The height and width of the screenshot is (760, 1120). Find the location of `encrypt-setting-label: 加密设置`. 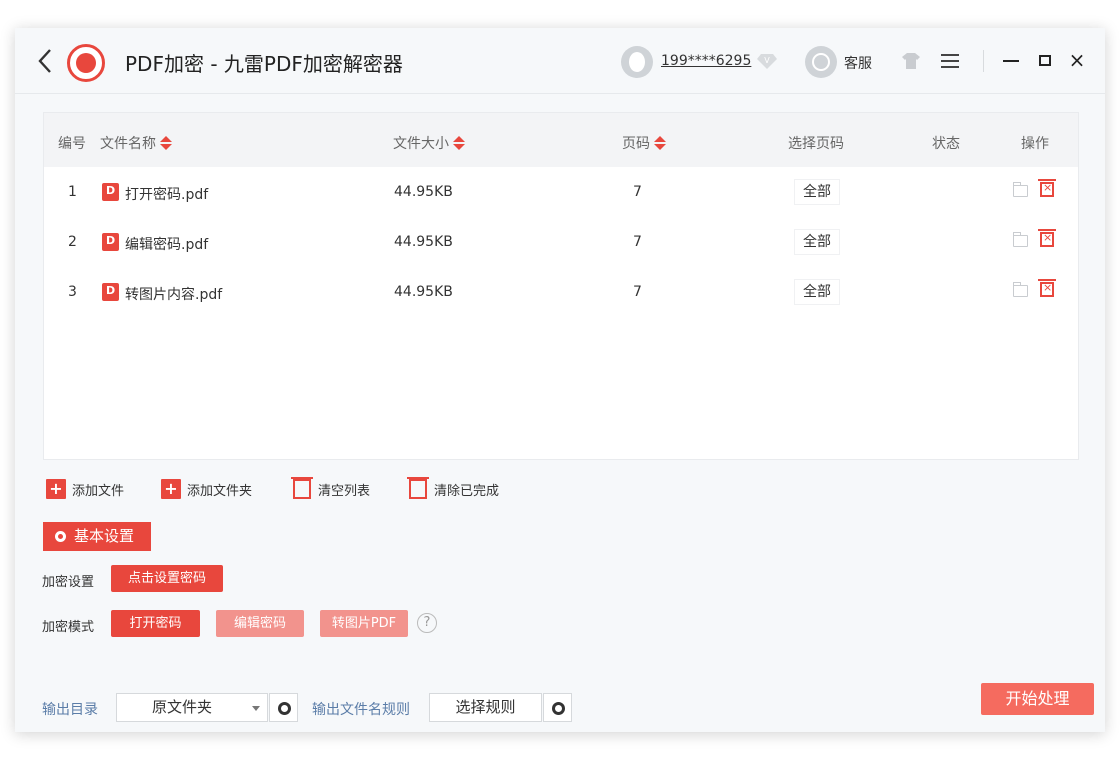

encrypt-setting-label: 加密设置 is located at coordinates (68, 582).